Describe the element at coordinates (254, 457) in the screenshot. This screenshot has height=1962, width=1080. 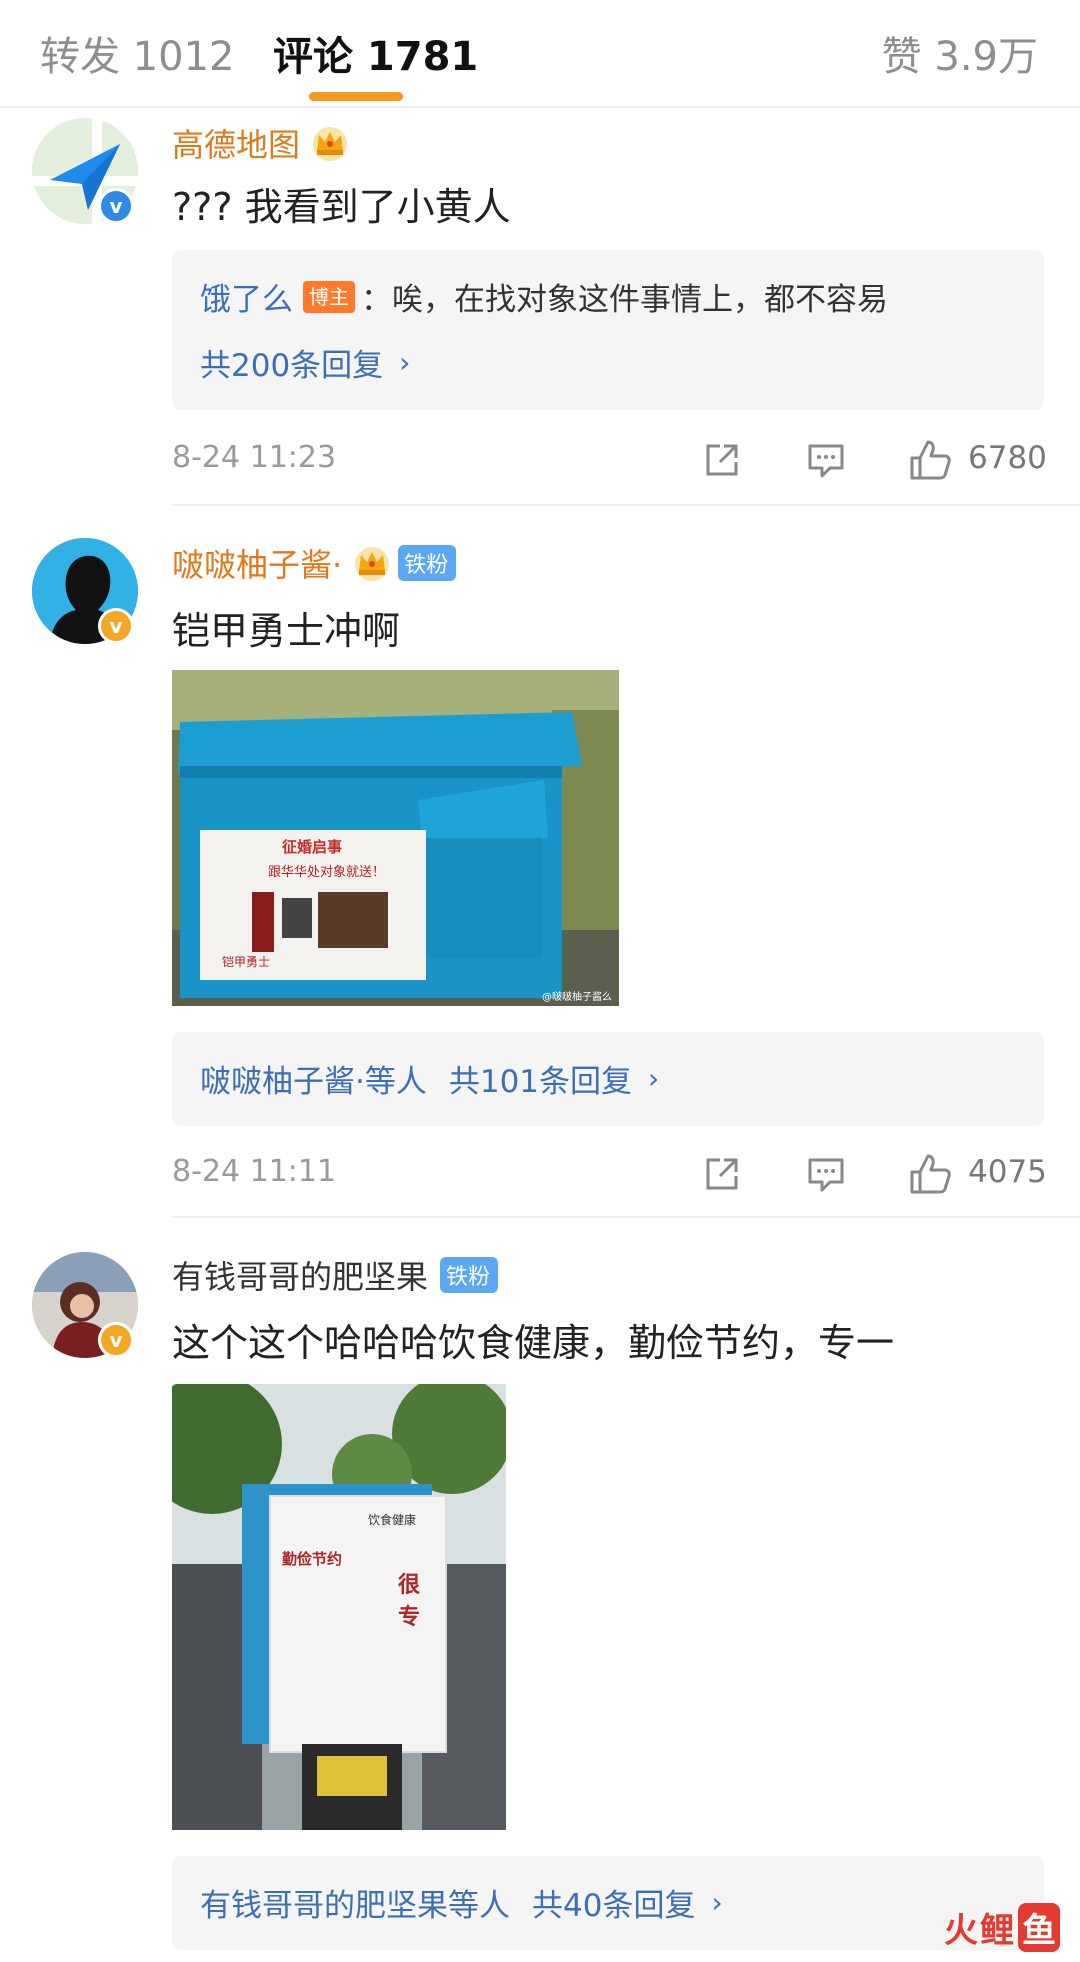
I see `timestamp: 8-24 11:23` at that location.